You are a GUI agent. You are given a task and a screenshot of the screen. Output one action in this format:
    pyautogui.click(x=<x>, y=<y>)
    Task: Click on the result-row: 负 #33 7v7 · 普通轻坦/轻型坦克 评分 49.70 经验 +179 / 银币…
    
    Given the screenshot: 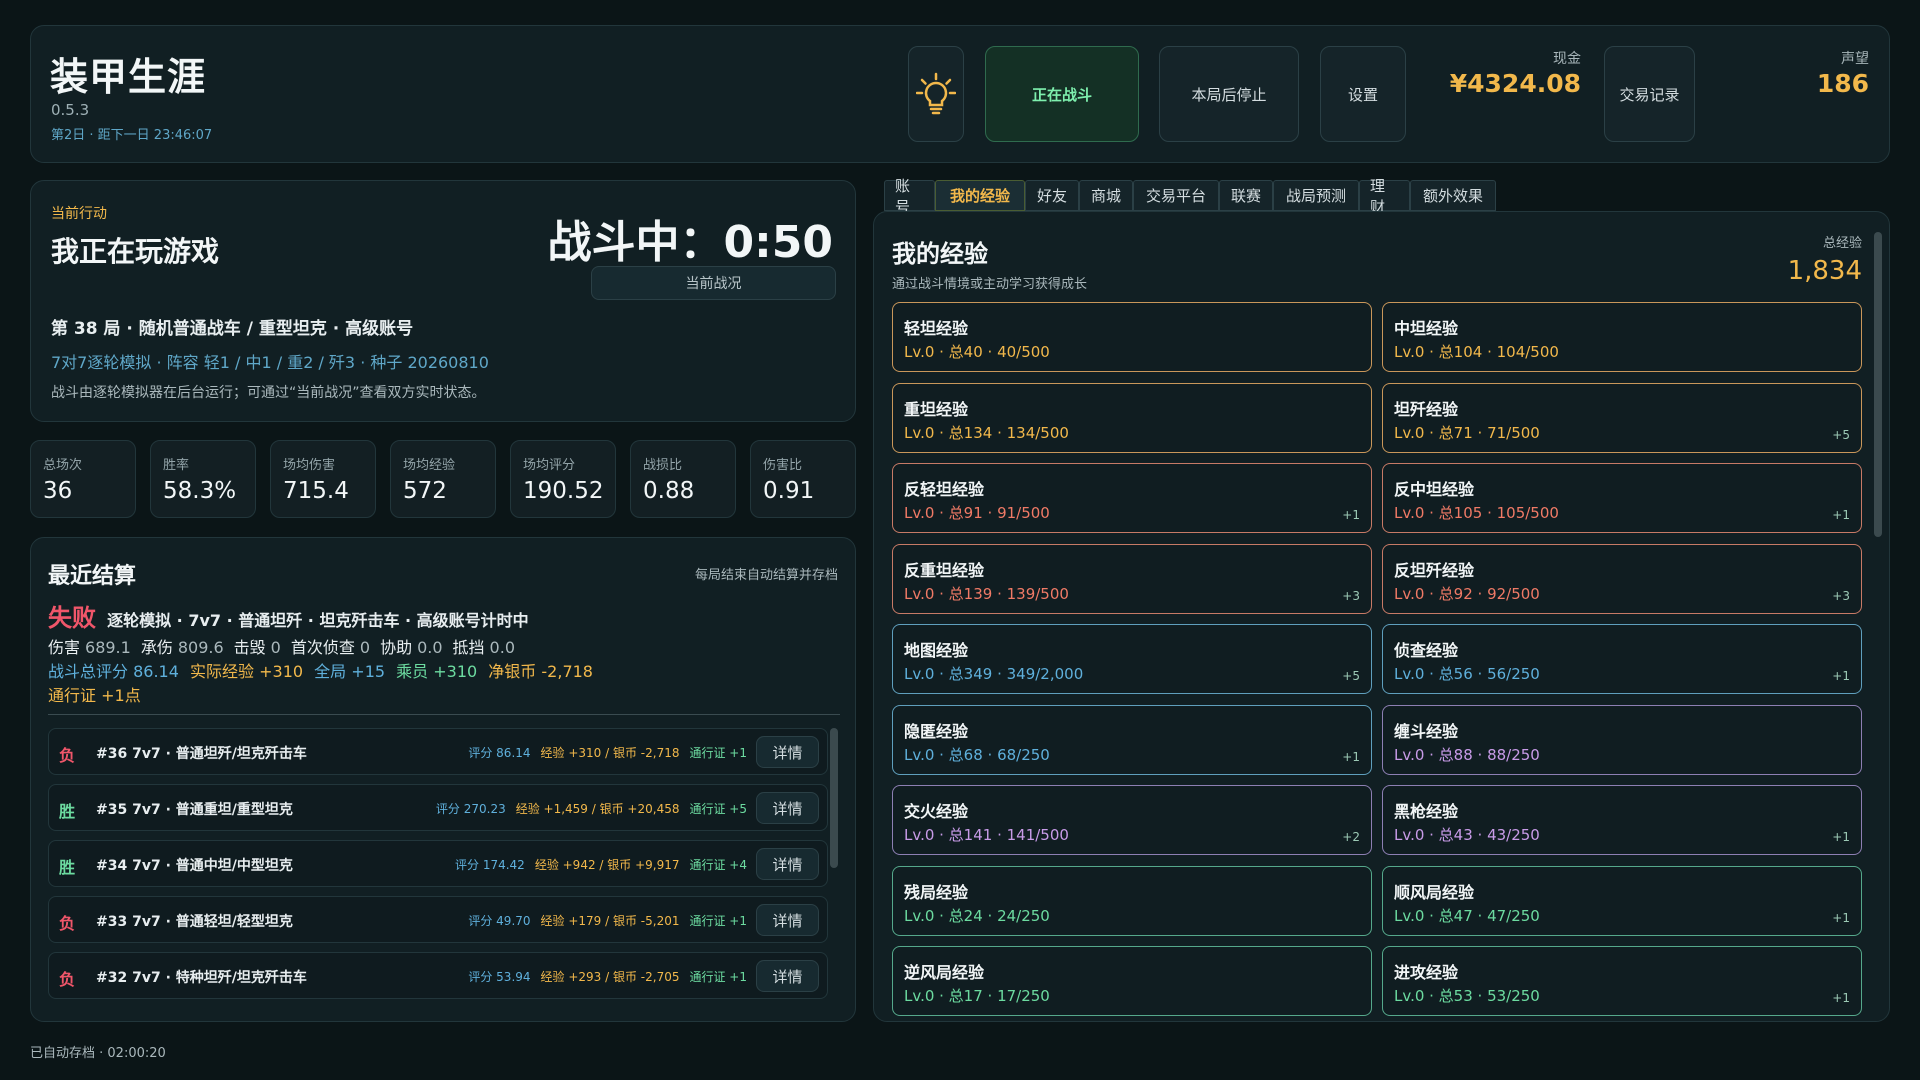 What is the action you would take?
    pyautogui.click(x=438, y=919)
    